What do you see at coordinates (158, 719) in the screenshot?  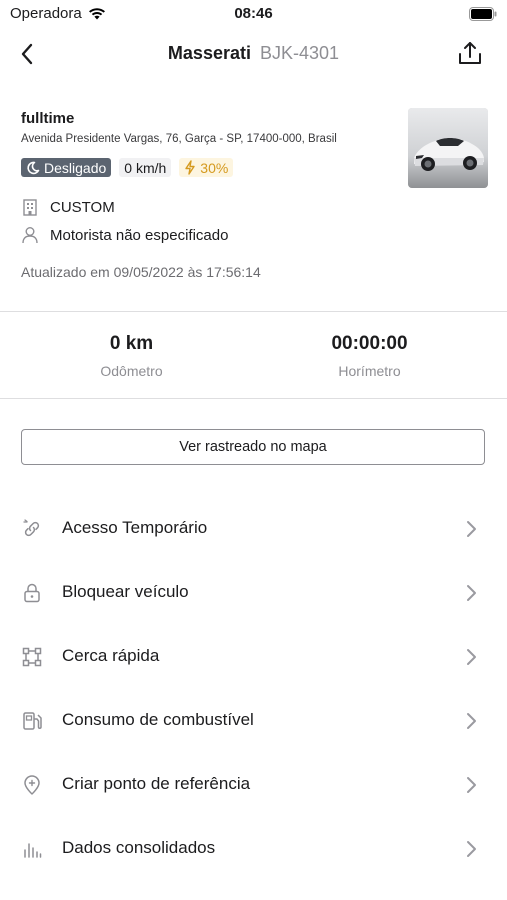 I see `menu-item-label: Consumo de combustível` at bounding box center [158, 719].